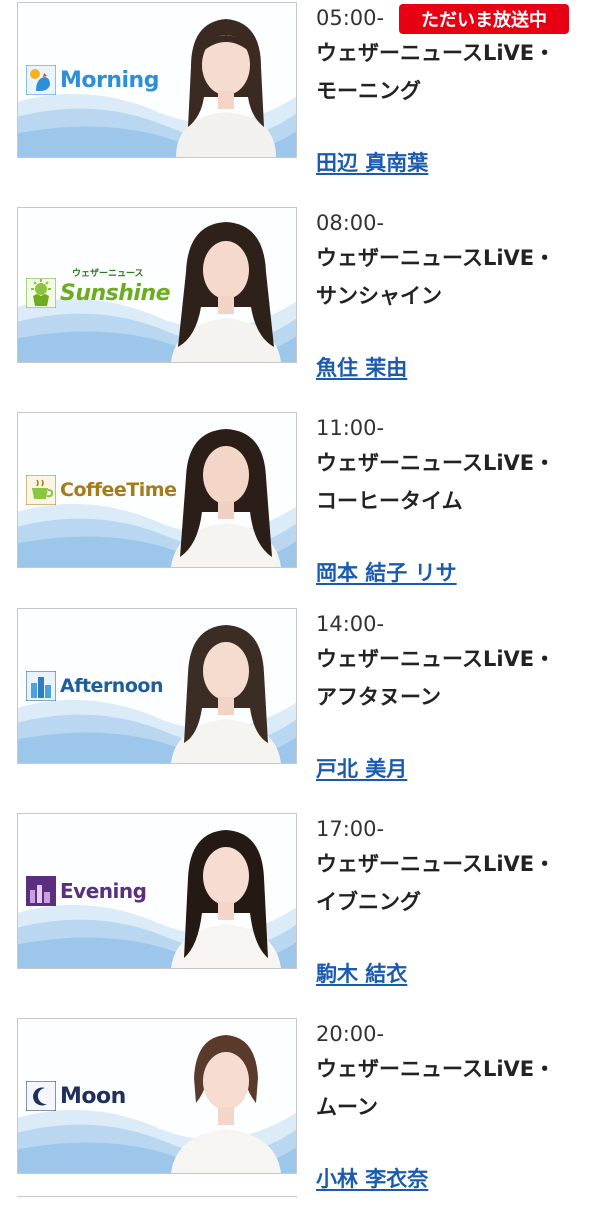 The image size is (613, 1220). I want to click on program-info: 17:00- ウェザーニュースLiVE・ イブニング, so click(461, 866).